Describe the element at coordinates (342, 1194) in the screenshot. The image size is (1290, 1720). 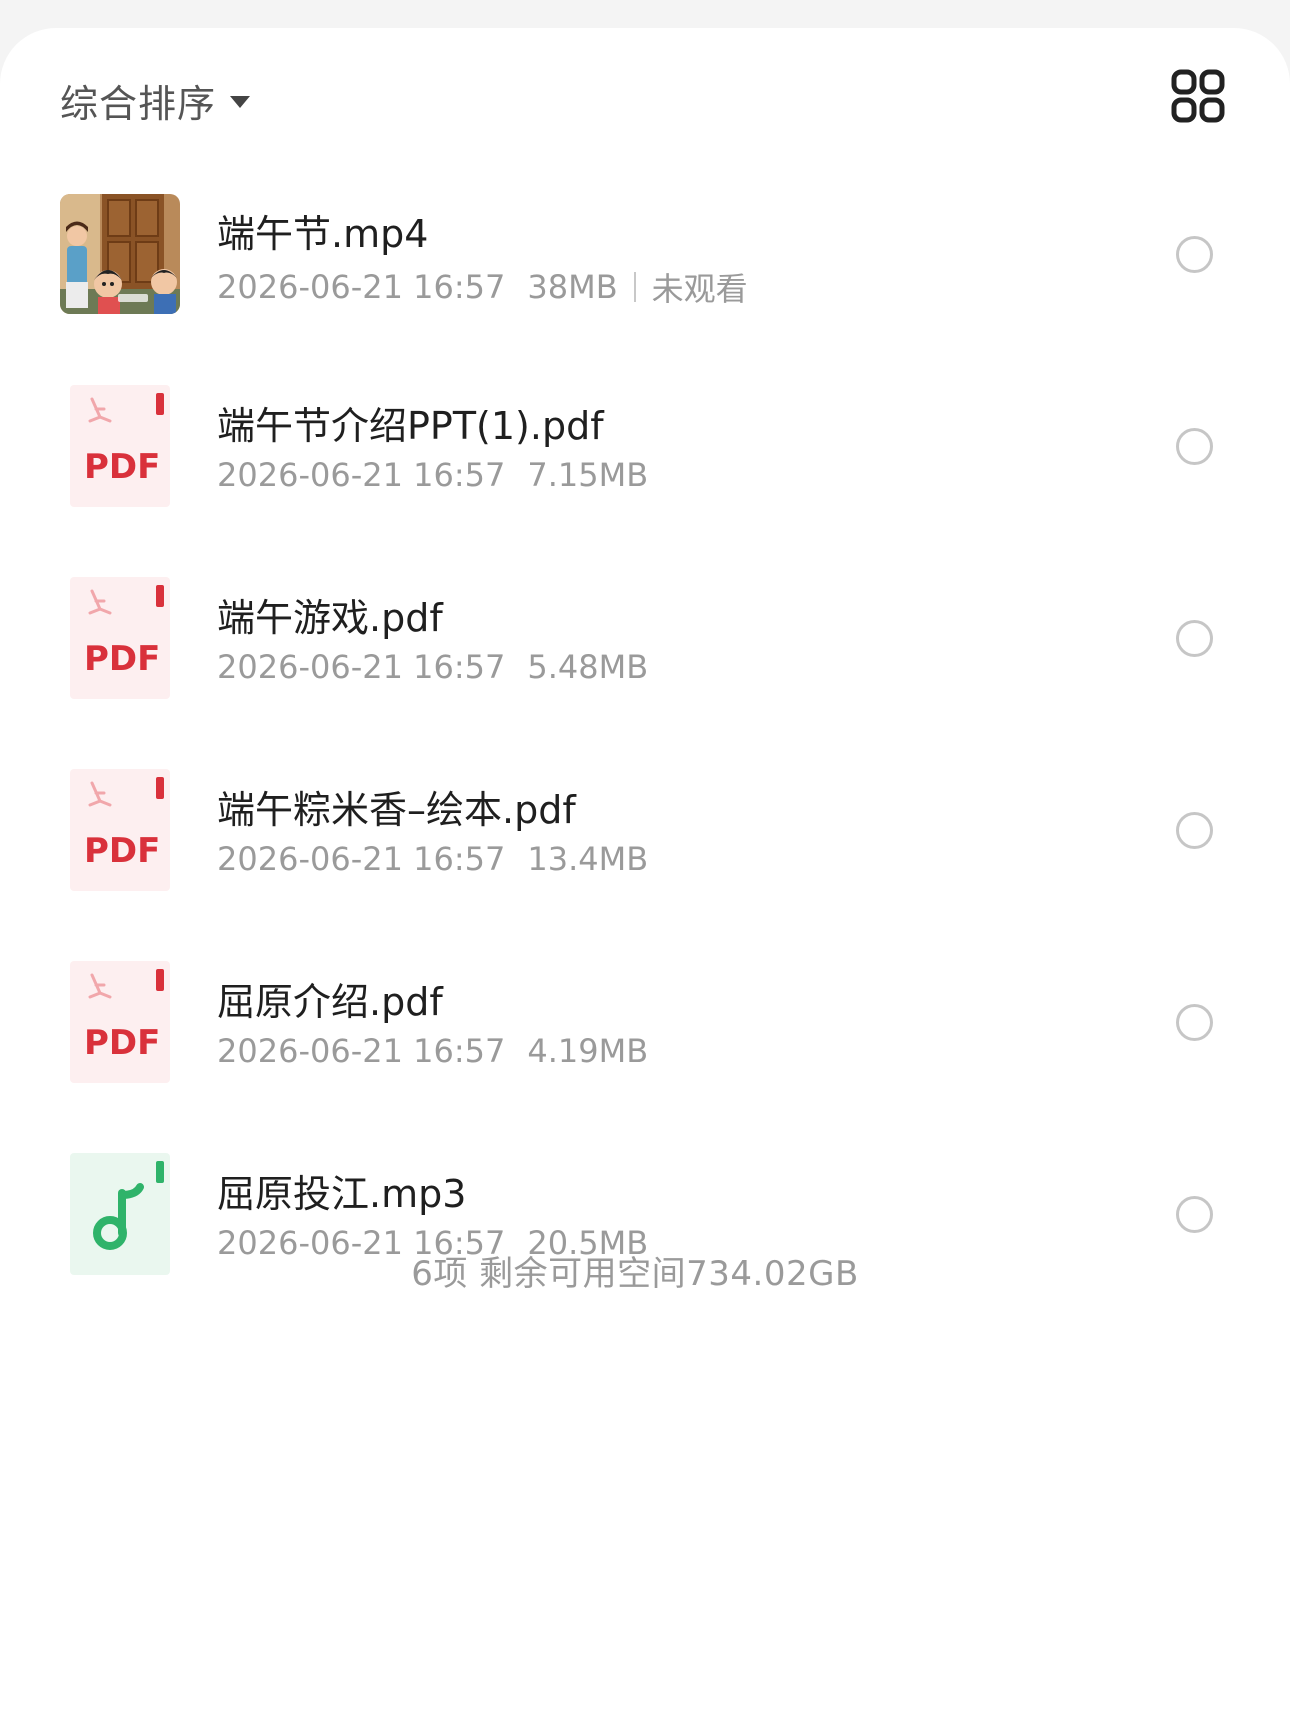
I see `file-name: 屈原投江.mp3` at that location.